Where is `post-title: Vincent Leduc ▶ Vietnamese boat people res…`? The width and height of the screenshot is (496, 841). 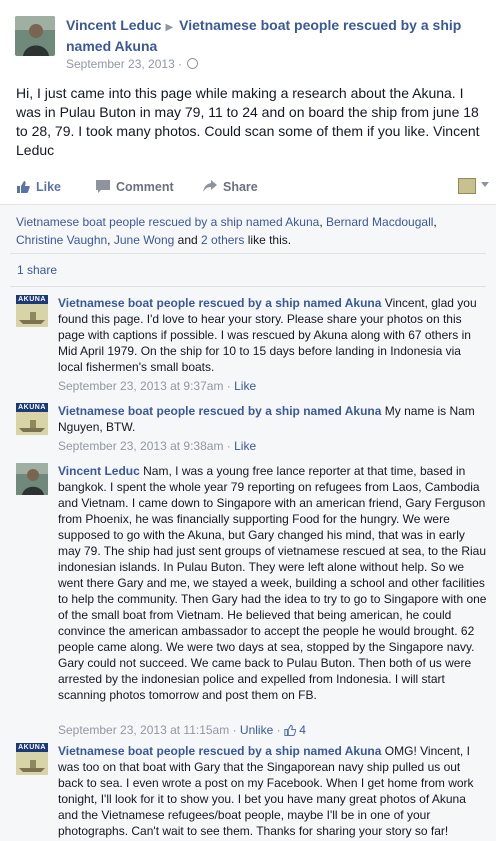 post-title: Vincent Leduc ▶ Vietnamese boat people res… is located at coordinates (276, 36).